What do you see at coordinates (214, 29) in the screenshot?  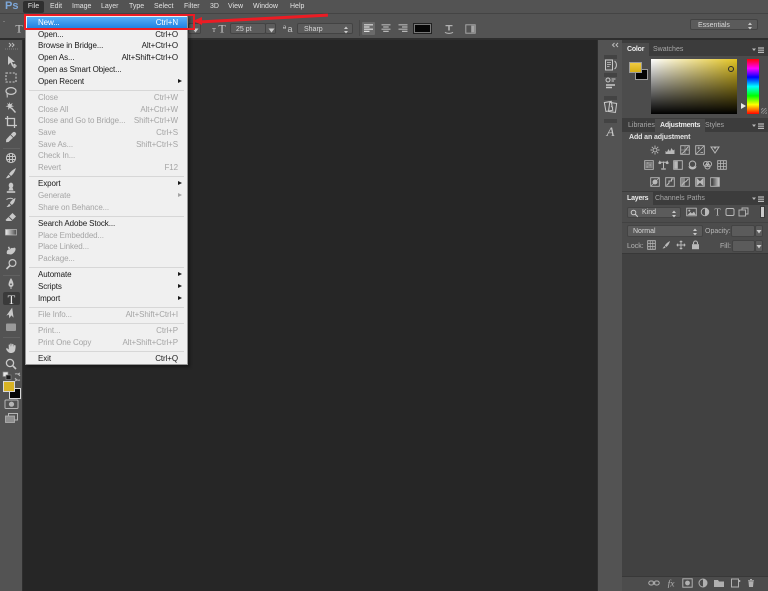 I see `svg-text: т` at bounding box center [214, 29].